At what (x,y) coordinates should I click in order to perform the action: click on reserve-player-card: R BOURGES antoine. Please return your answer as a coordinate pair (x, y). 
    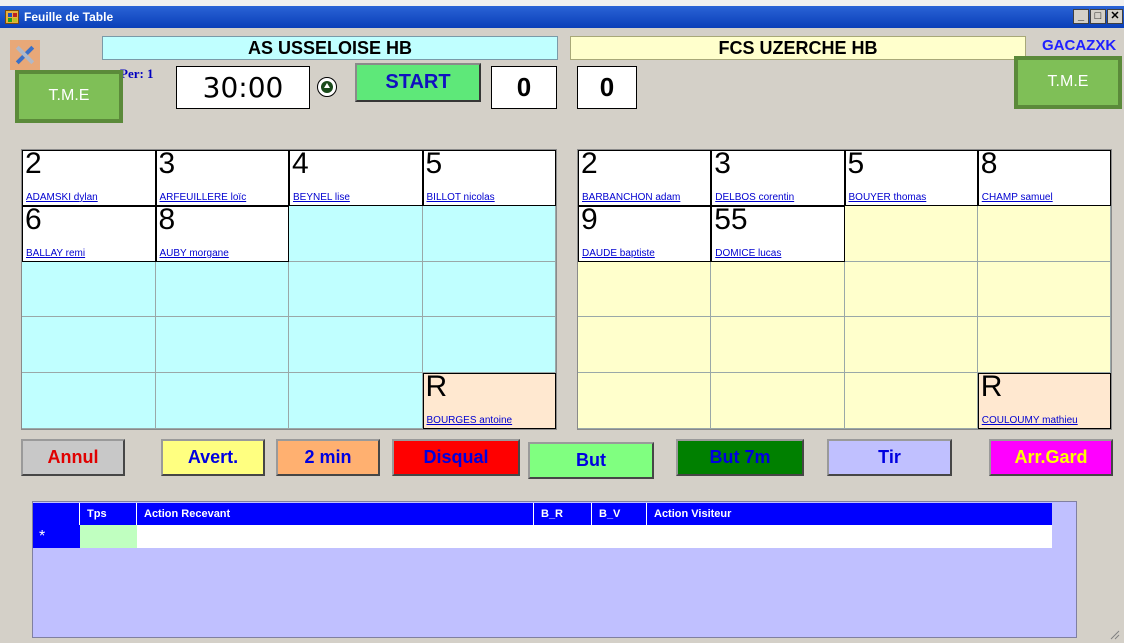
    Looking at the image, I should click on (489, 399).